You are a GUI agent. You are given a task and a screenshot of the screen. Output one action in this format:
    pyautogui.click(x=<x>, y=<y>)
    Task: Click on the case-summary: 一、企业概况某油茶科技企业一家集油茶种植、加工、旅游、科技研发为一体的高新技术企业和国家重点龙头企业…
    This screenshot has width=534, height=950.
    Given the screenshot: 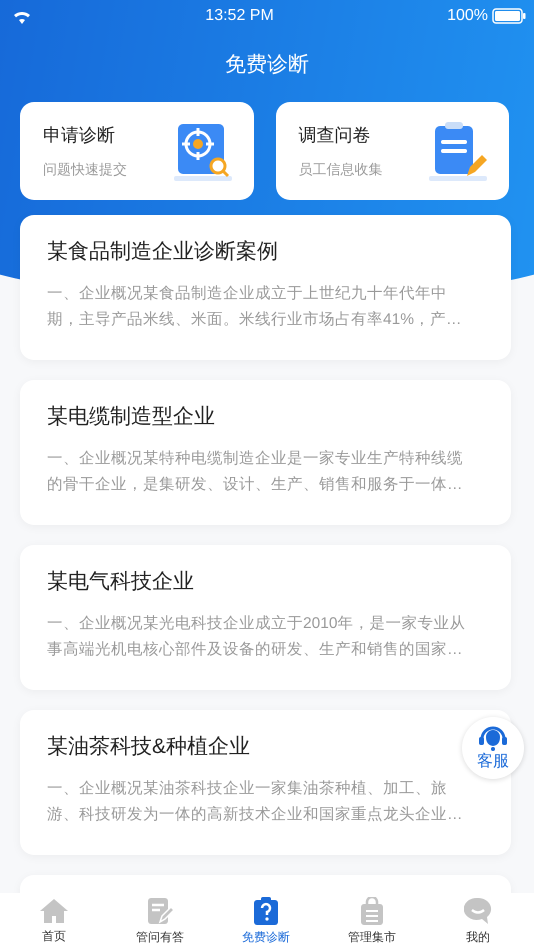 What is the action you would take?
    pyautogui.click(x=255, y=802)
    